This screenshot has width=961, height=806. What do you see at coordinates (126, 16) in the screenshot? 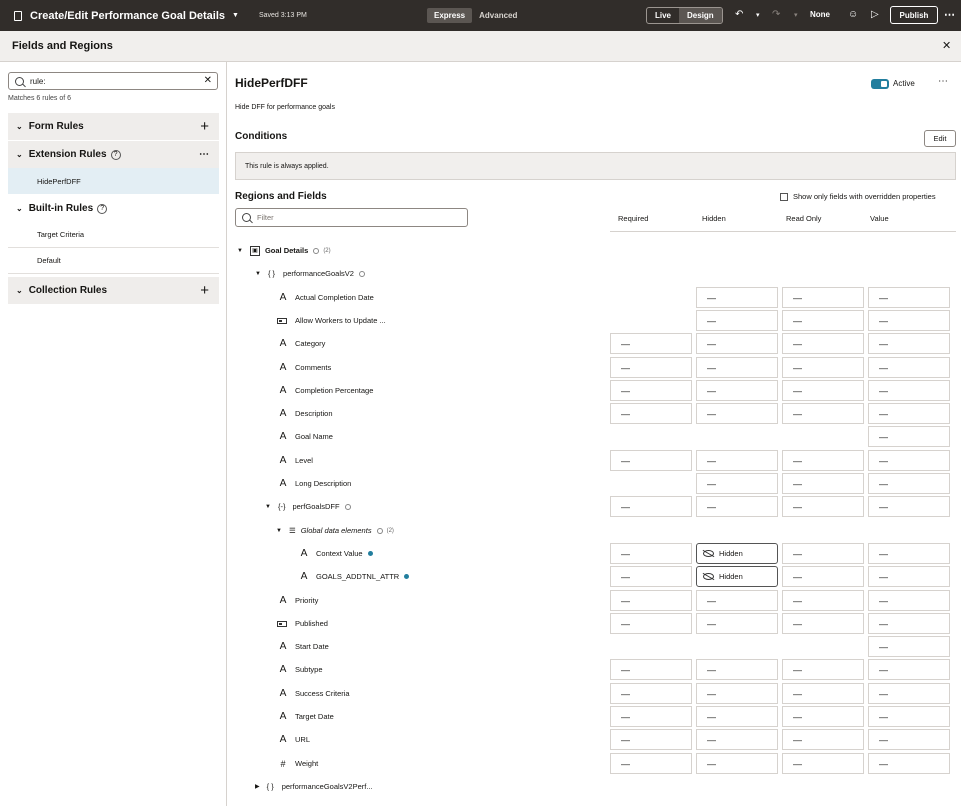
I see `page-title-menu: Create/Edit Performance Goal Details ▼` at bounding box center [126, 16].